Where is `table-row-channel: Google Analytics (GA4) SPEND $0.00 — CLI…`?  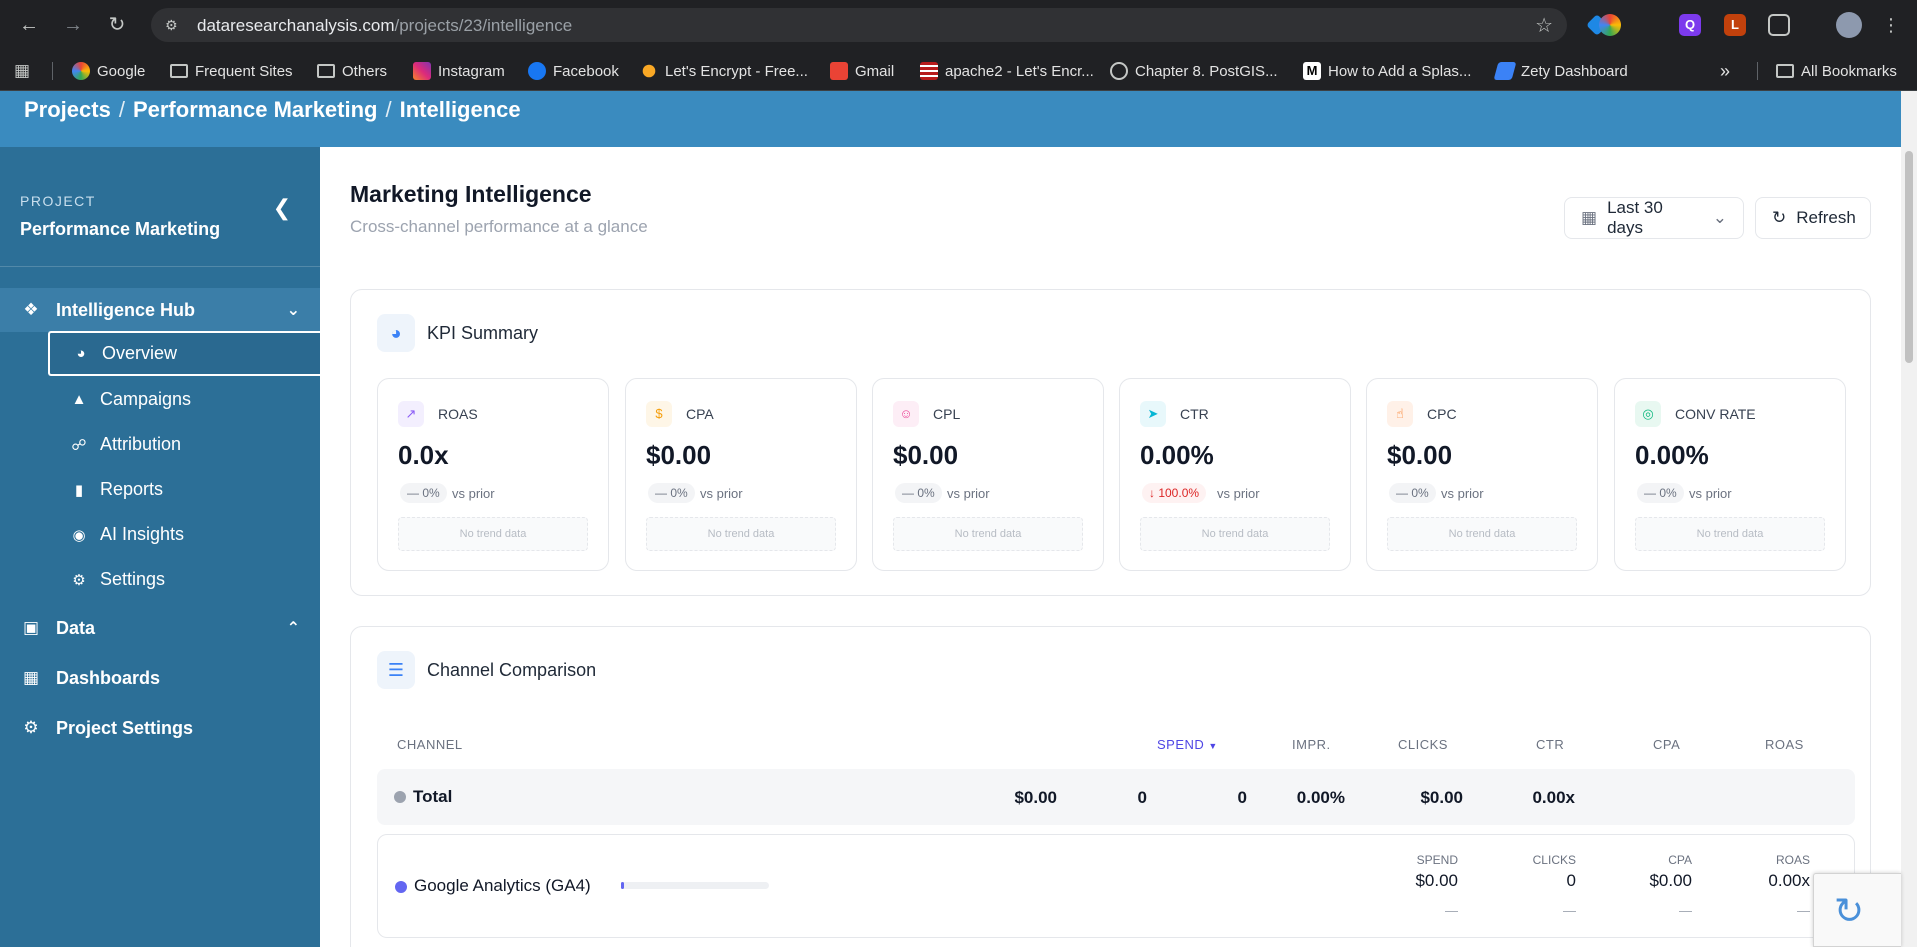 table-row-channel: Google Analytics (GA4) SPEND $0.00 — CLI… is located at coordinates (1116, 886).